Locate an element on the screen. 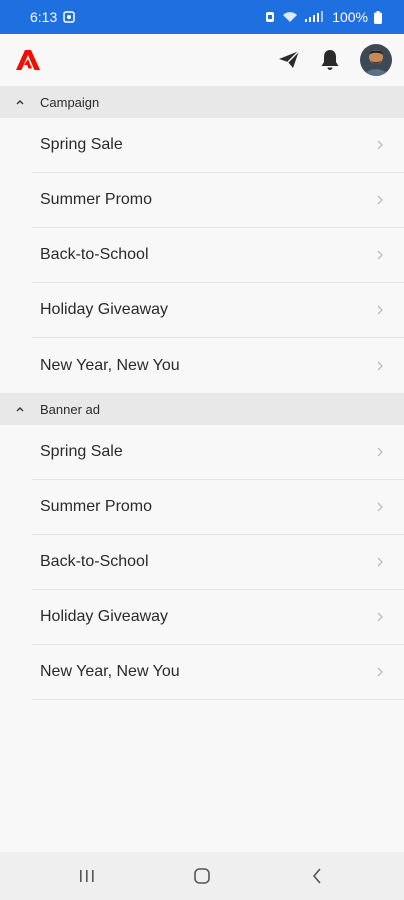  alarm-icon is located at coordinates (270, 17).